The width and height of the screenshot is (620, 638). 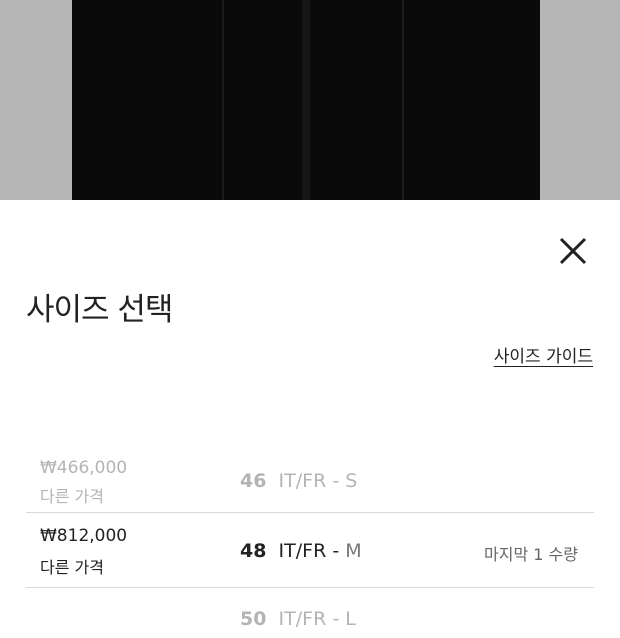 What do you see at coordinates (531, 554) in the screenshot?
I see `stock-note: 마지막 1 수량` at bounding box center [531, 554].